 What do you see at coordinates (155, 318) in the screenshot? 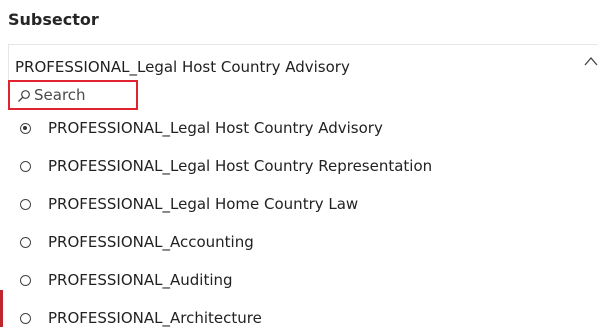
I see `option-label: PROFESSIONAL_Architecture` at bounding box center [155, 318].